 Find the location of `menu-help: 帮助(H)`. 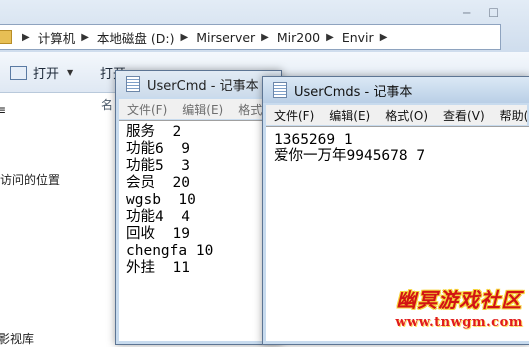

menu-help: 帮助(H) is located at coordinates (509, 115).